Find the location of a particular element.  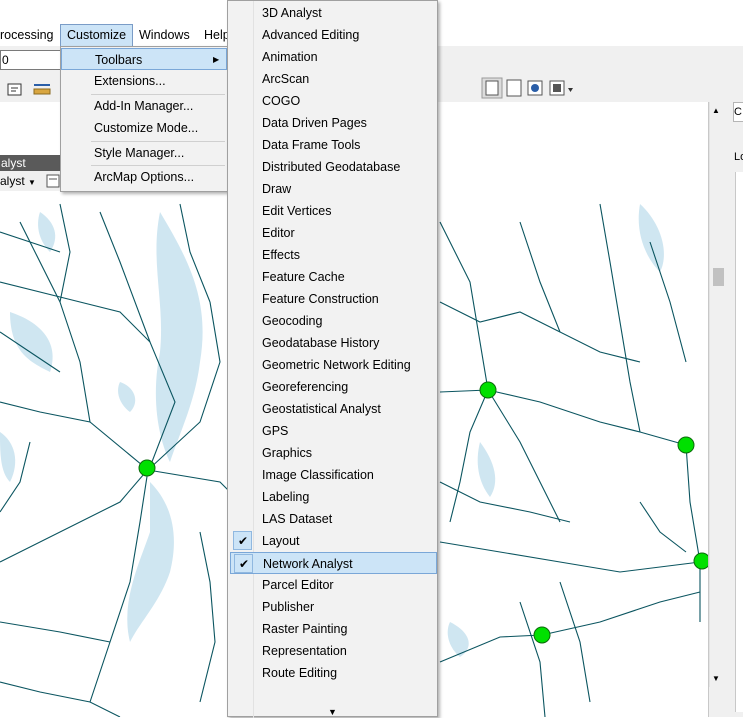

scroll-thumb is located at coordinates (718, 277).